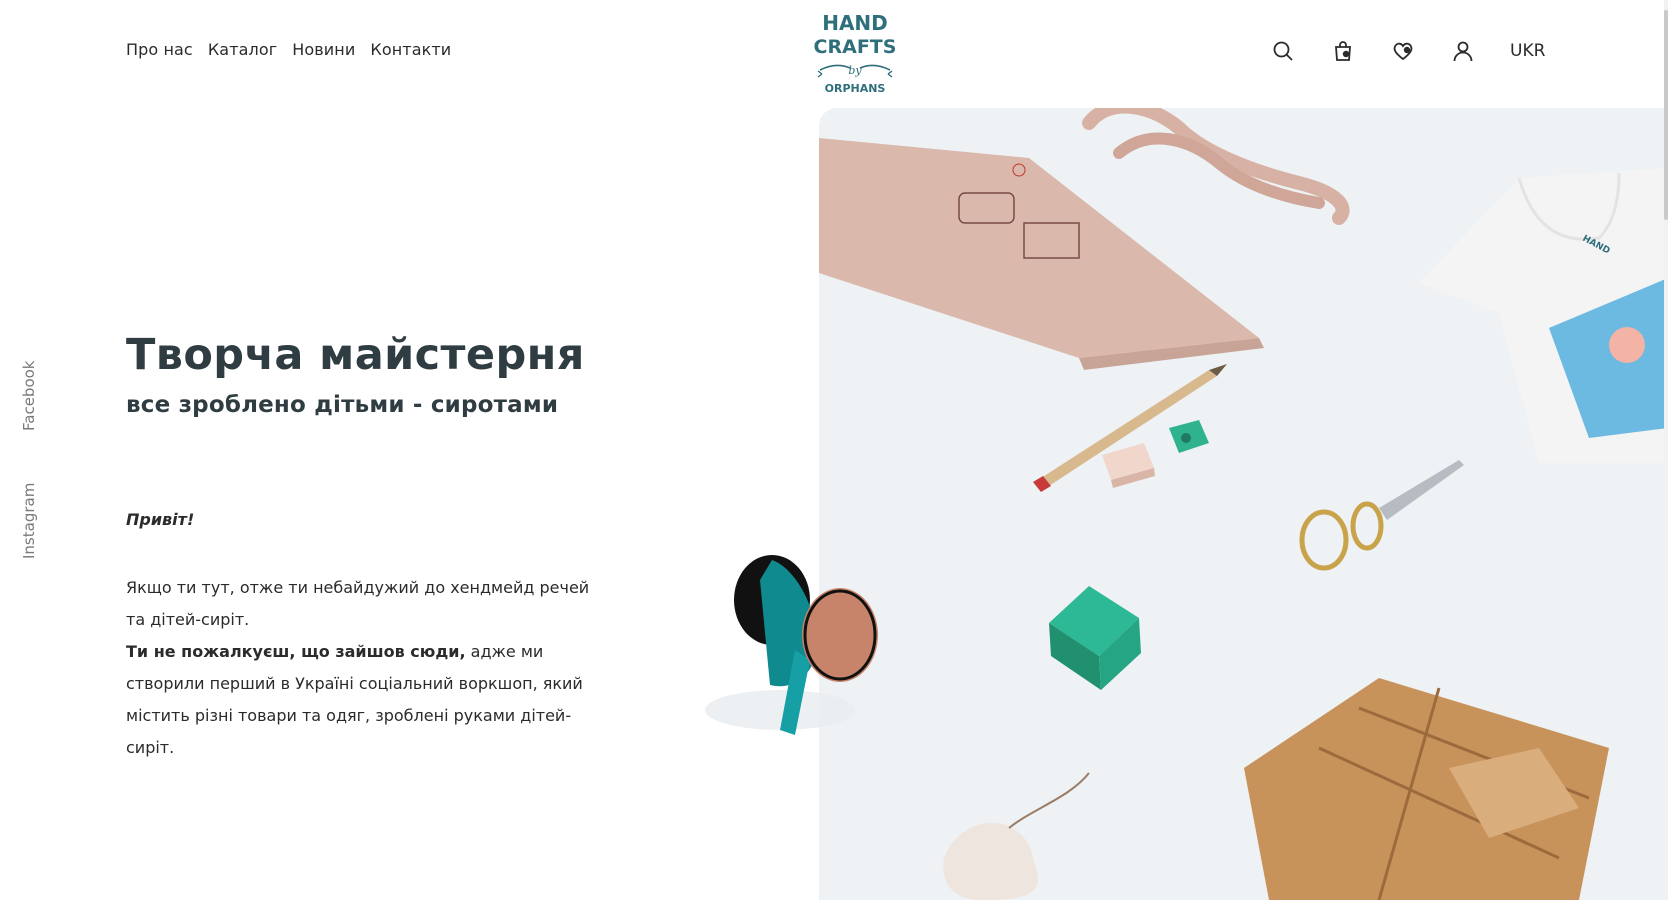 This screenshot has height=900, width=1668. What do you see at coordinates (1463, 51) in the screenshot?
I see `user-icon` at bounding box center [1463, 51].